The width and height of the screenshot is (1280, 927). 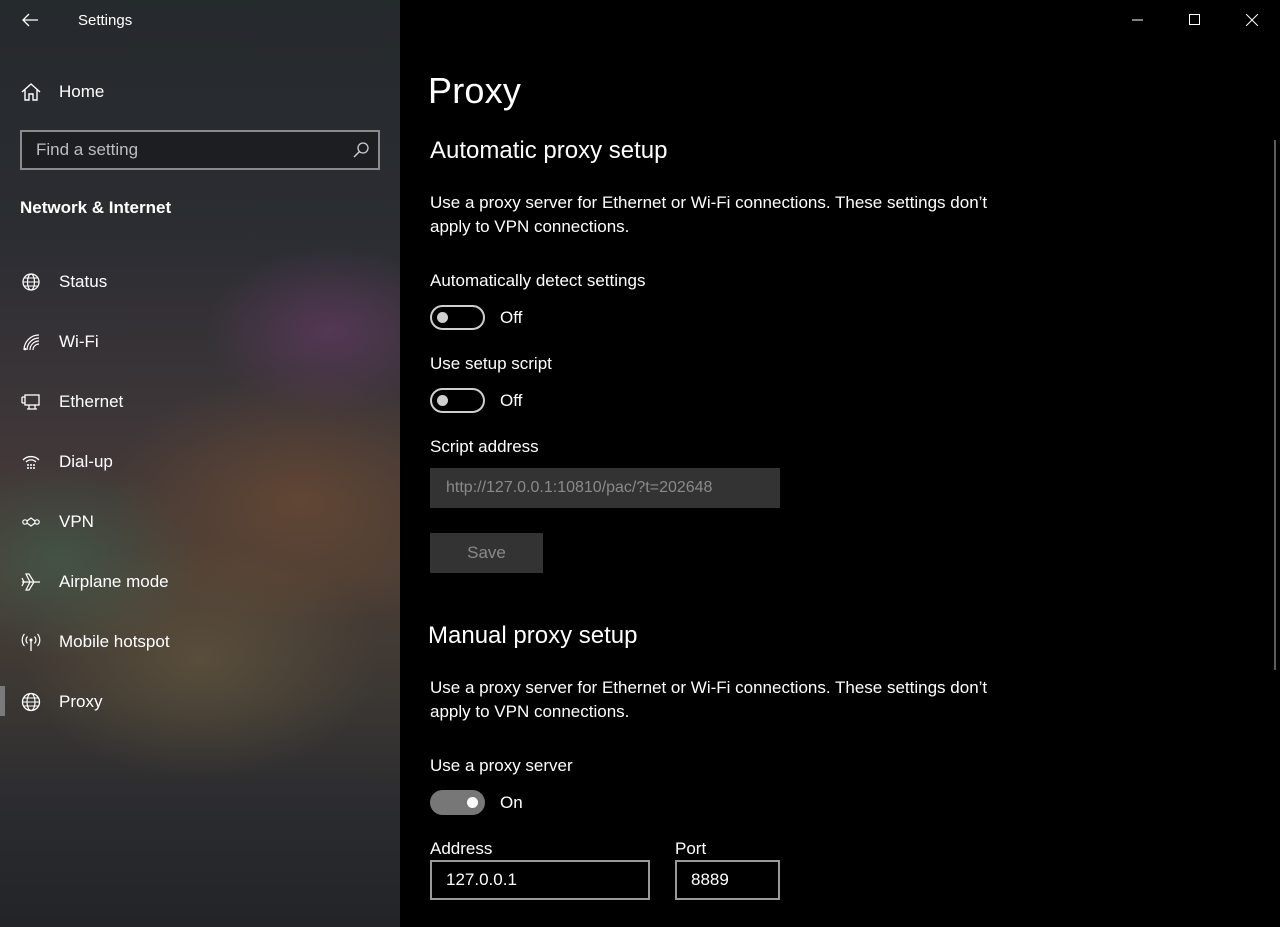 I want to click on sidebar-item-airplane-mode: Airplane mode, so click(x=200, y=582).